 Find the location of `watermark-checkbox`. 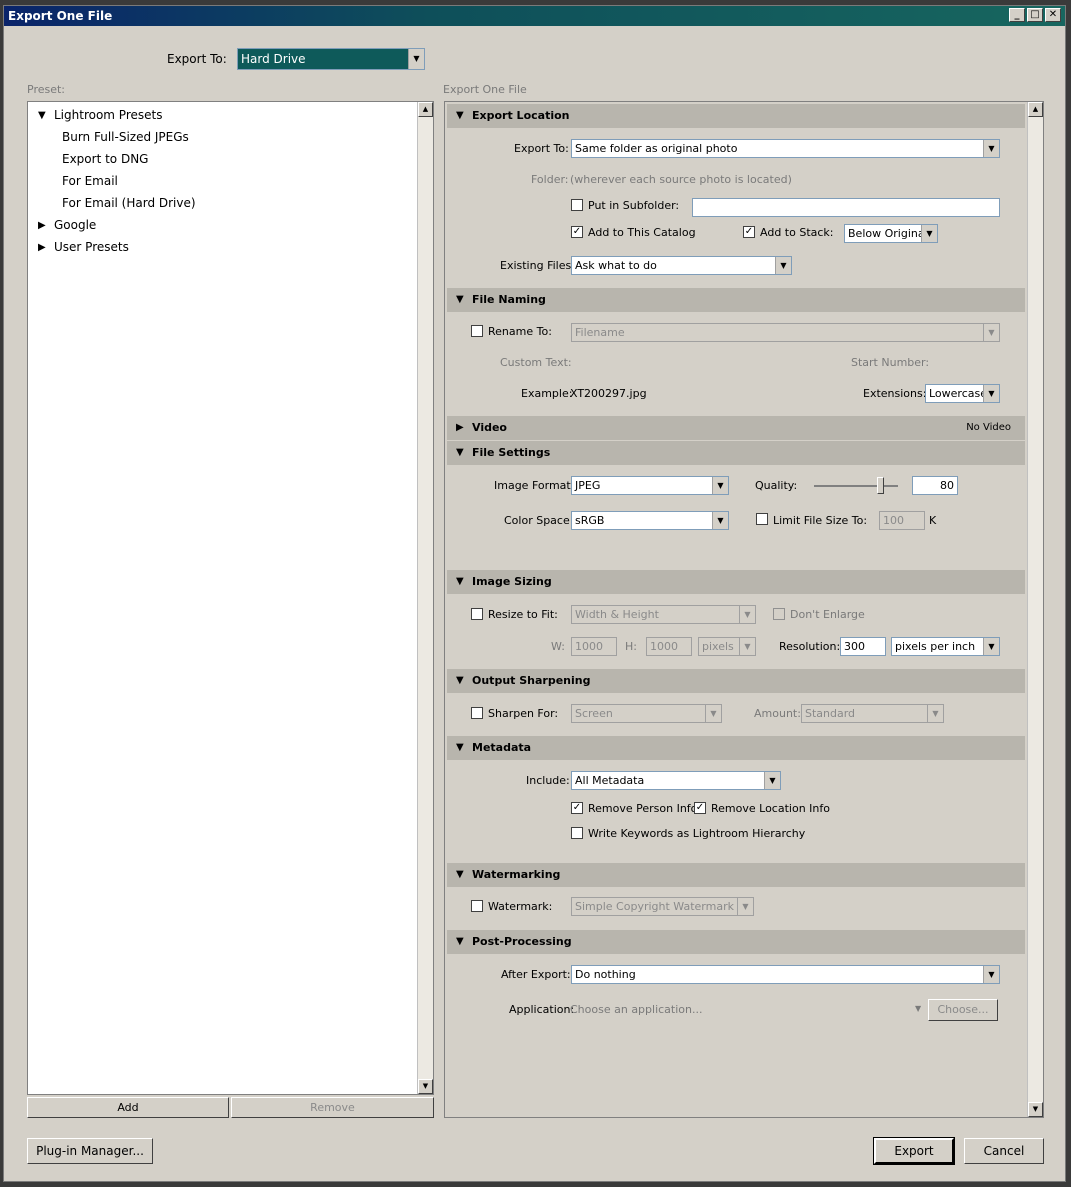

watermark-checkbox is located at coordinates (477, 906).